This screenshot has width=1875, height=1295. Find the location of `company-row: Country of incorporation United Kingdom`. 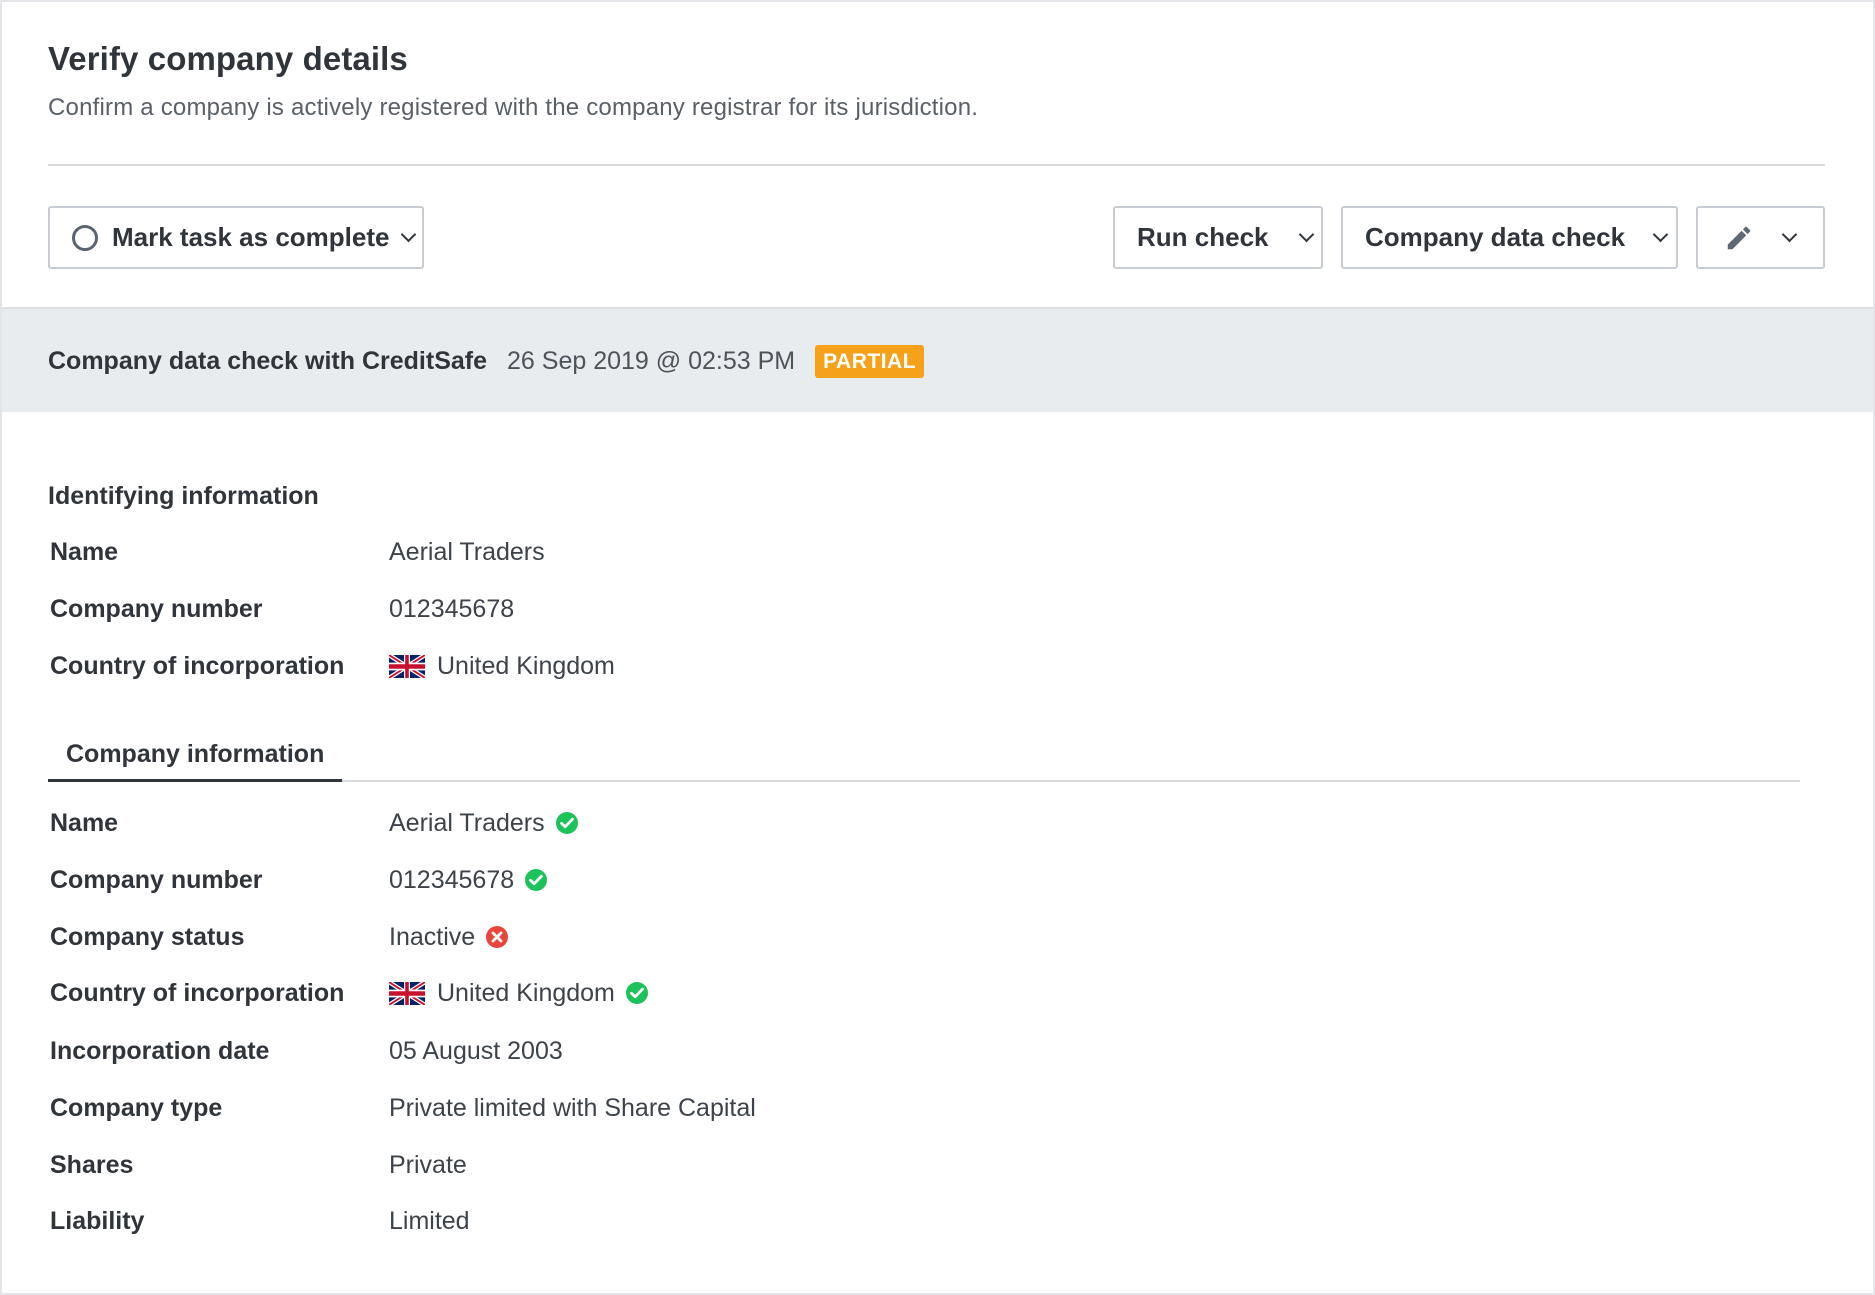

company-row: Country of incorporation United Kingdom is located at coordinates (900, 993).